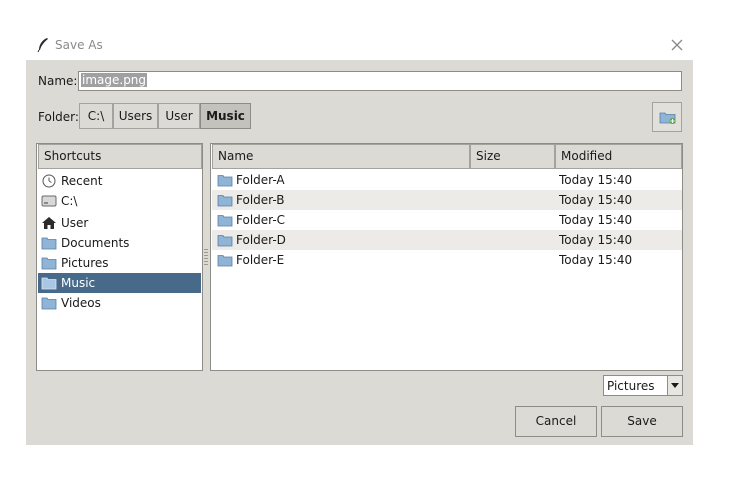 Image resolution: width=729 pixels, height=485 pixels. I want to click on shortcut-recent: Recent, so click(119, 181).